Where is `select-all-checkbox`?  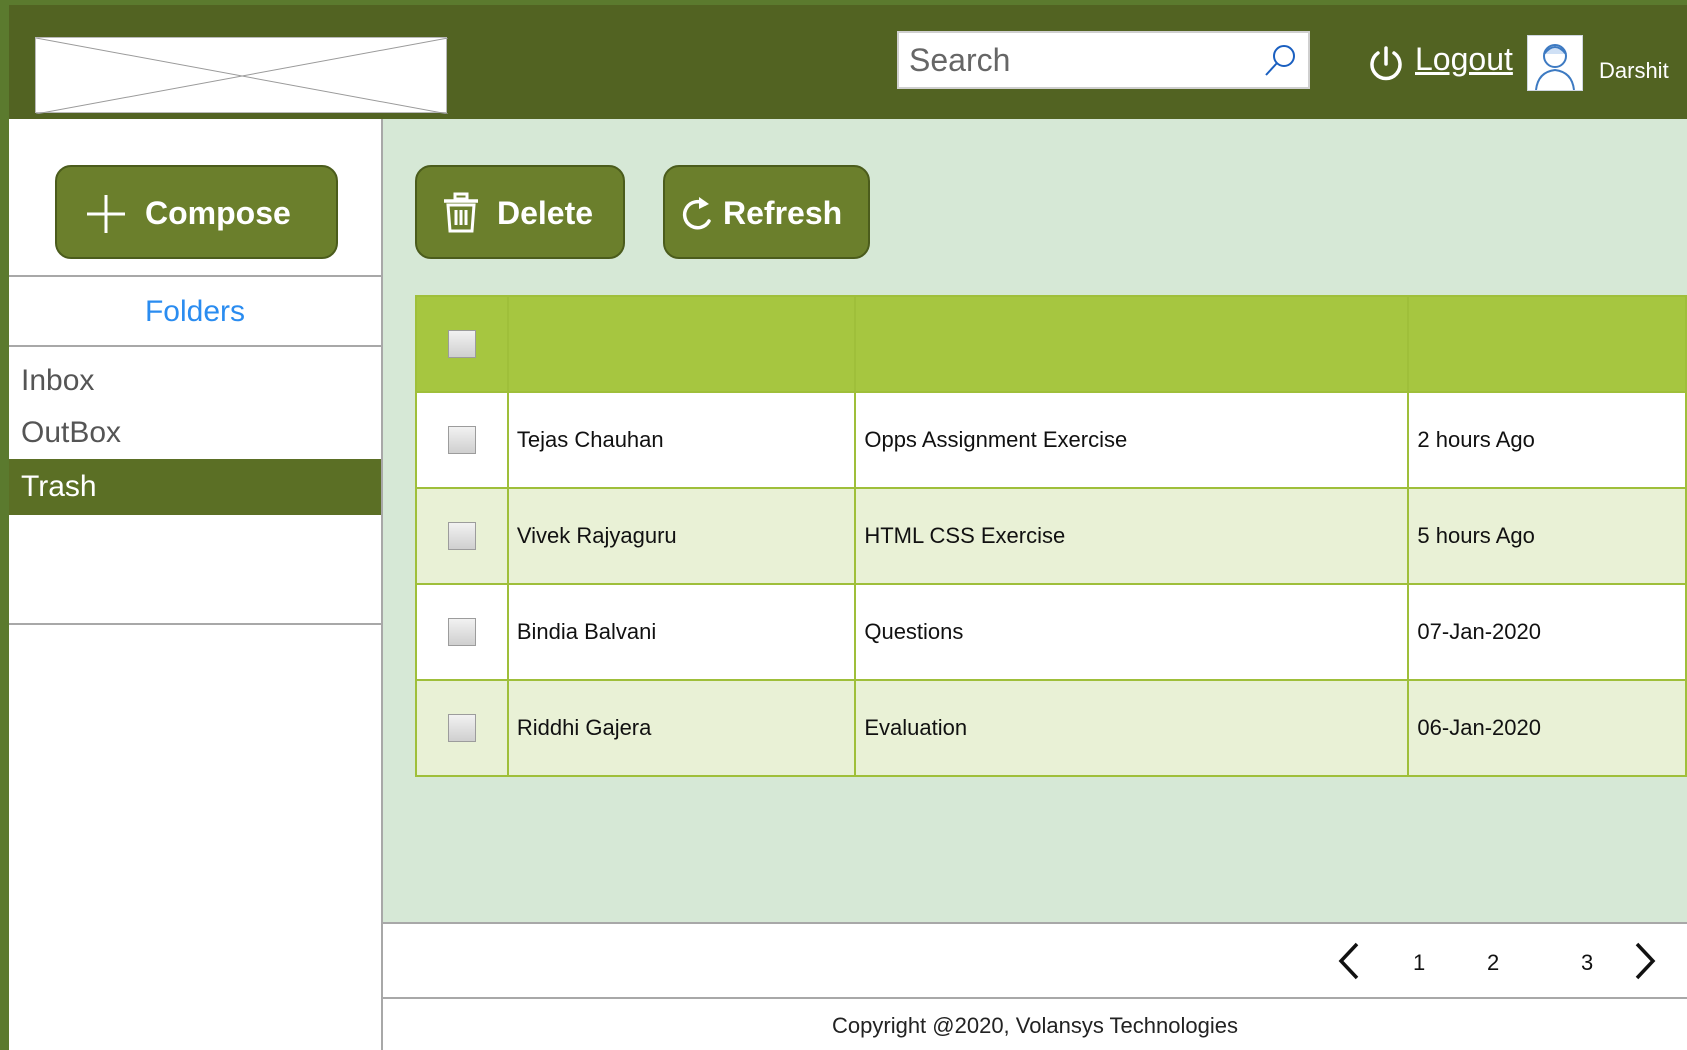 select-all-checkbox is located at coordinates (461, 344).